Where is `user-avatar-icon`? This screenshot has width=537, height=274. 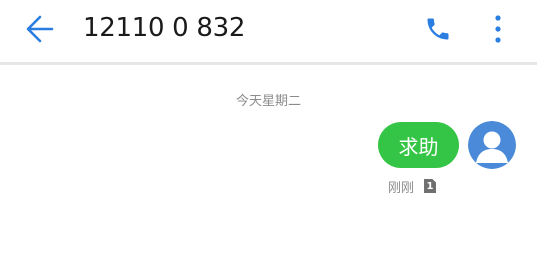
user-avatar-icon is located at coordinates (492, 145).